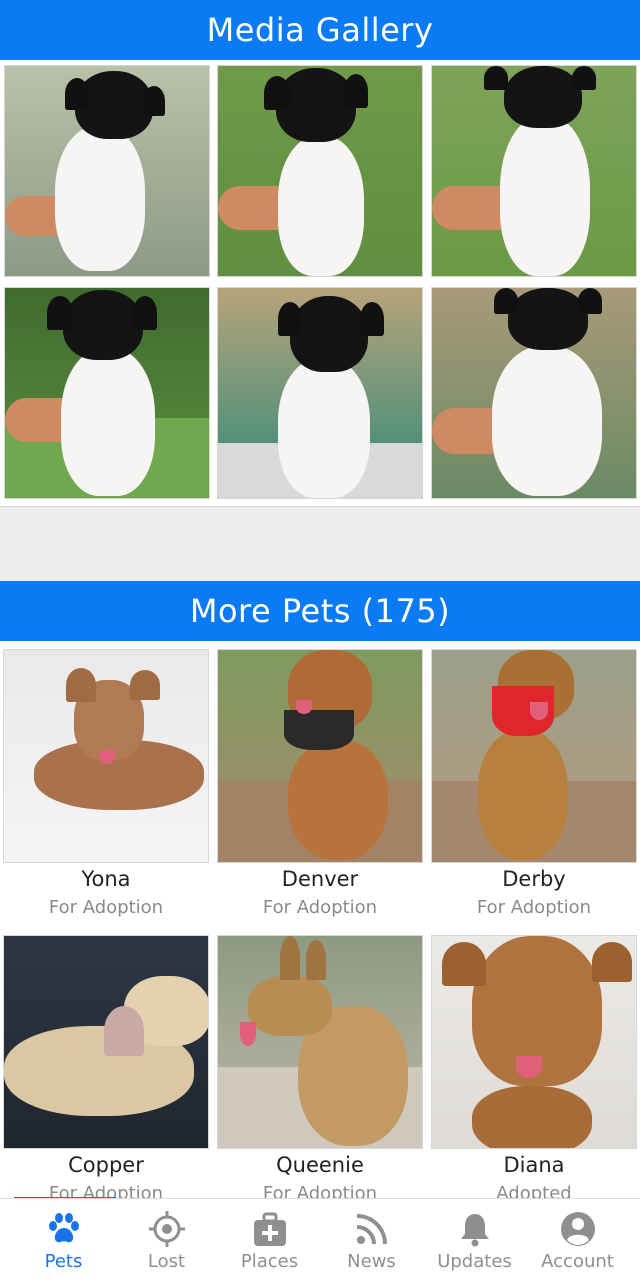  I want to click on tab-label: Updates, so click(474, 1261).